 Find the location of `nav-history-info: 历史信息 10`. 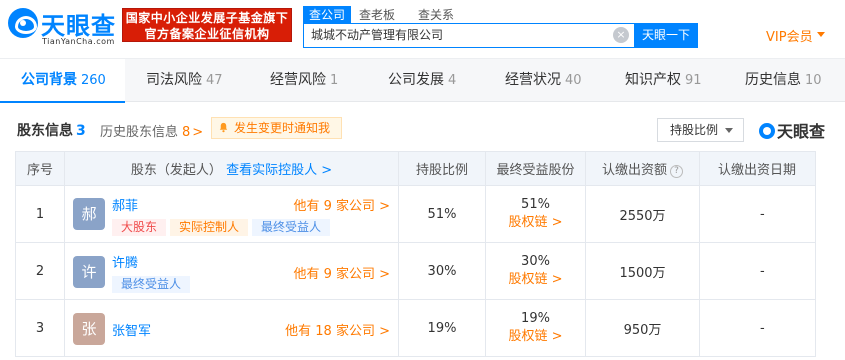

nav-history-info: 历史信息 10 is located at coordinates (783, 80).